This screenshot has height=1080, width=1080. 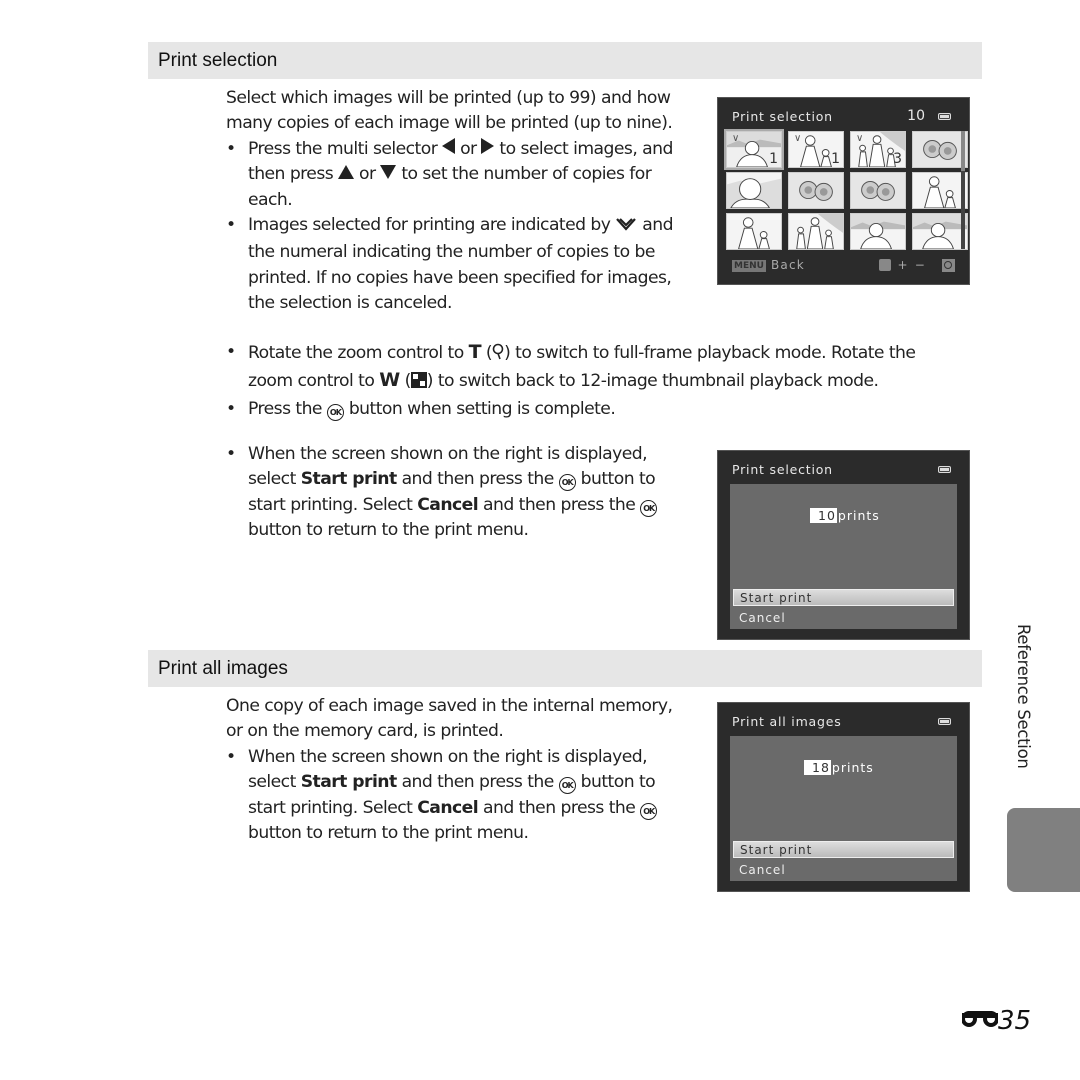 What do you see at coordinates (749, 266) in the screenshot?
I see `menu-button-icon: MENU` at bounding box center [749, 266].